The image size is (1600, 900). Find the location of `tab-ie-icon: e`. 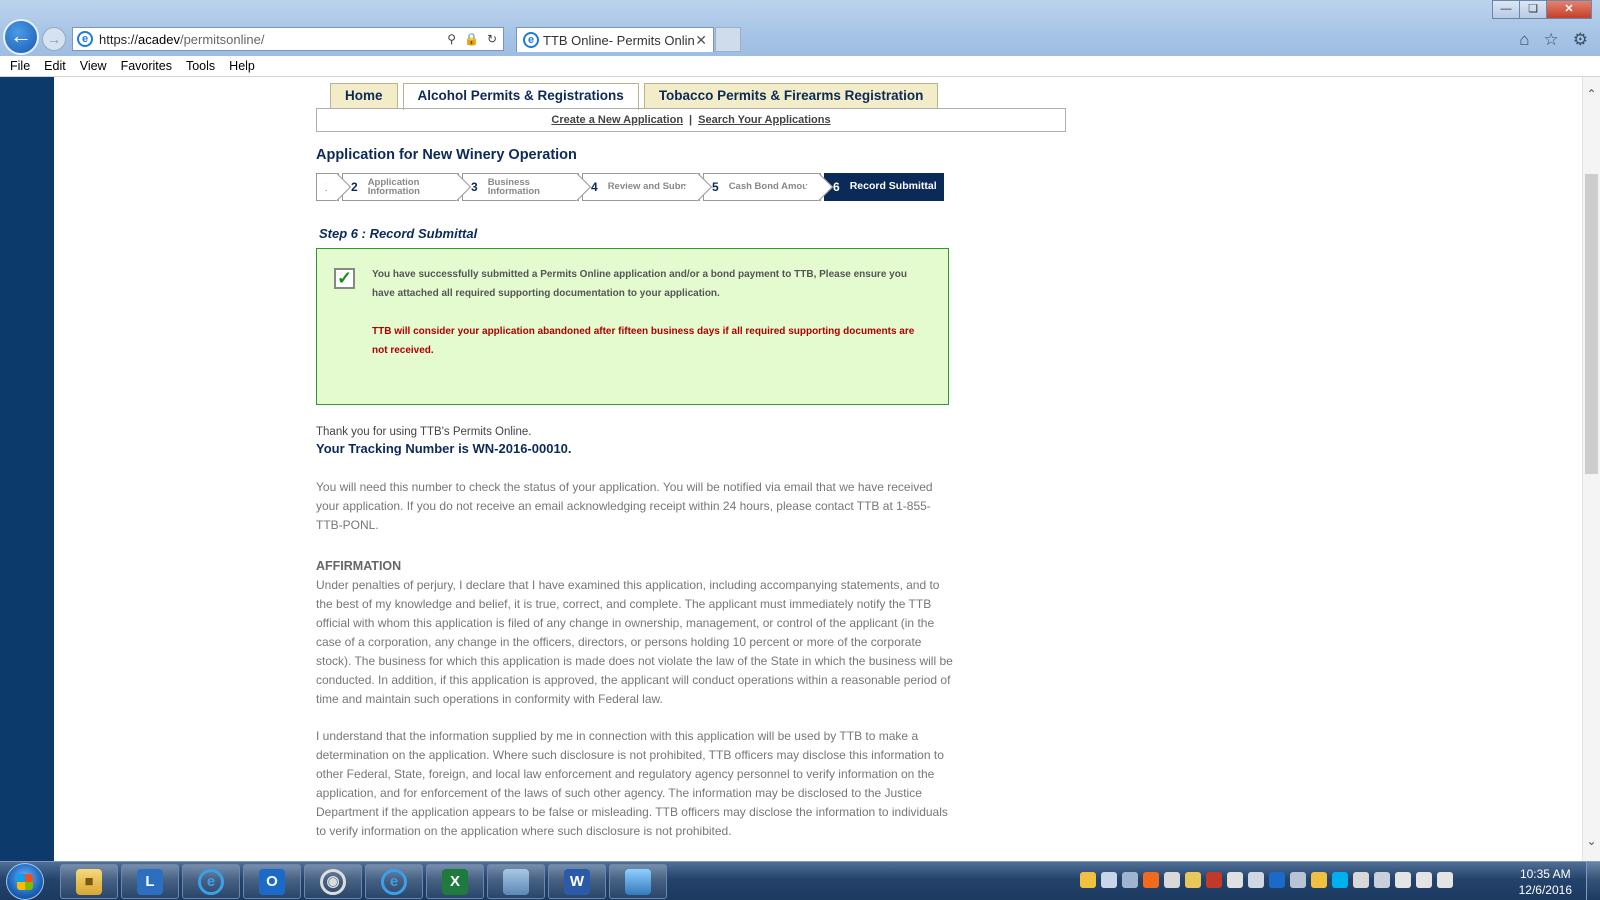

tab-ie-icon: e is located at coordinates (531, 40).